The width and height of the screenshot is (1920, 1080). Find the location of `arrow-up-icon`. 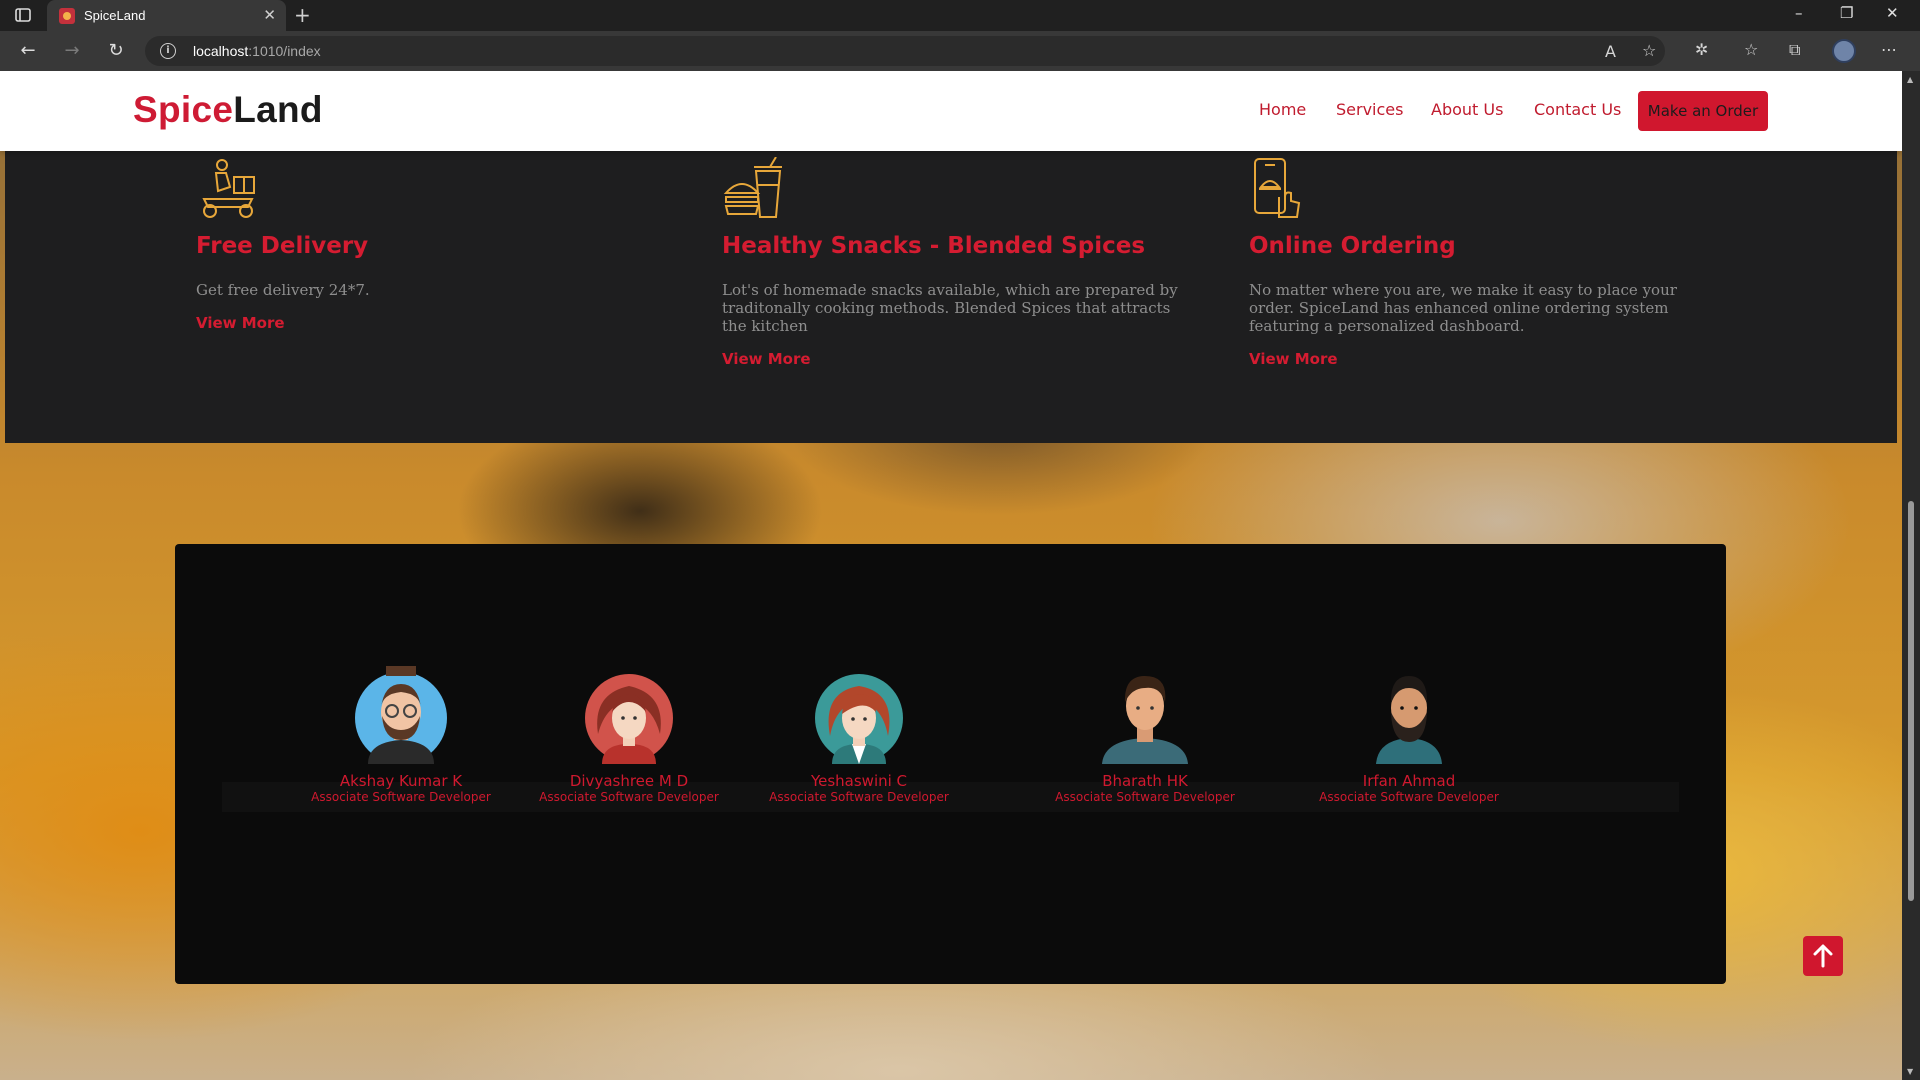

arrow-up-icon is located at coordinates (1823, 956).